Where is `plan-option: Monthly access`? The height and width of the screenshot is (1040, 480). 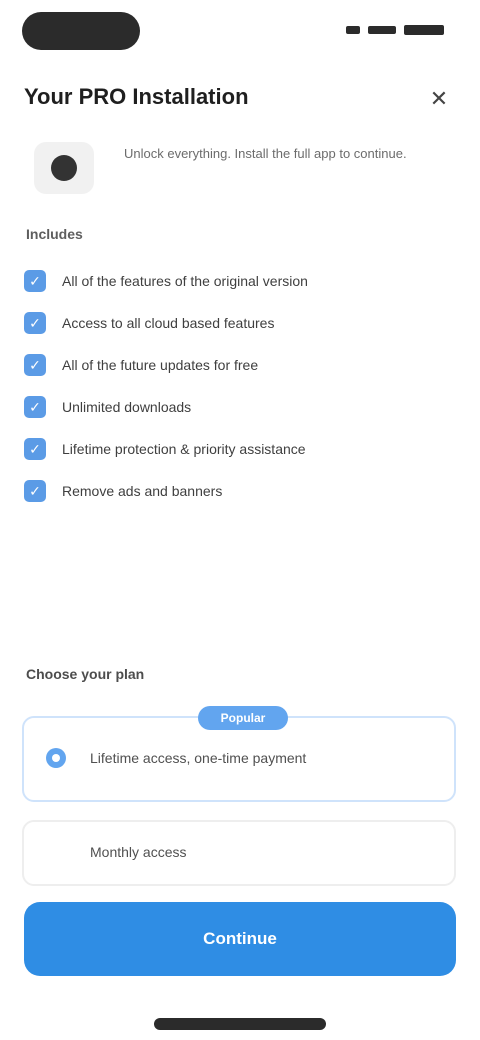
plan-option: Monthly access is located at coordinates (239, 853).